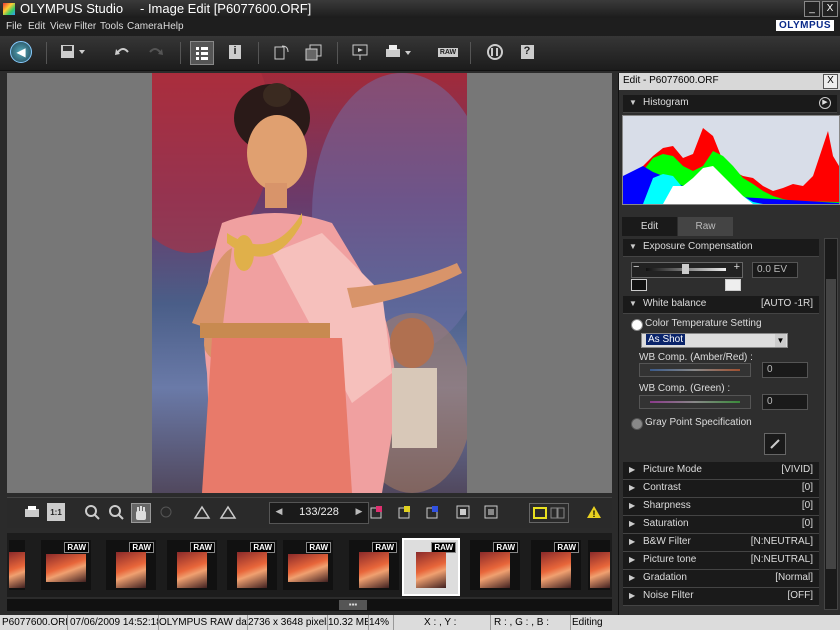 The image size is (840, 630). I want to click on raw-button: RAW, so click(448, 52).